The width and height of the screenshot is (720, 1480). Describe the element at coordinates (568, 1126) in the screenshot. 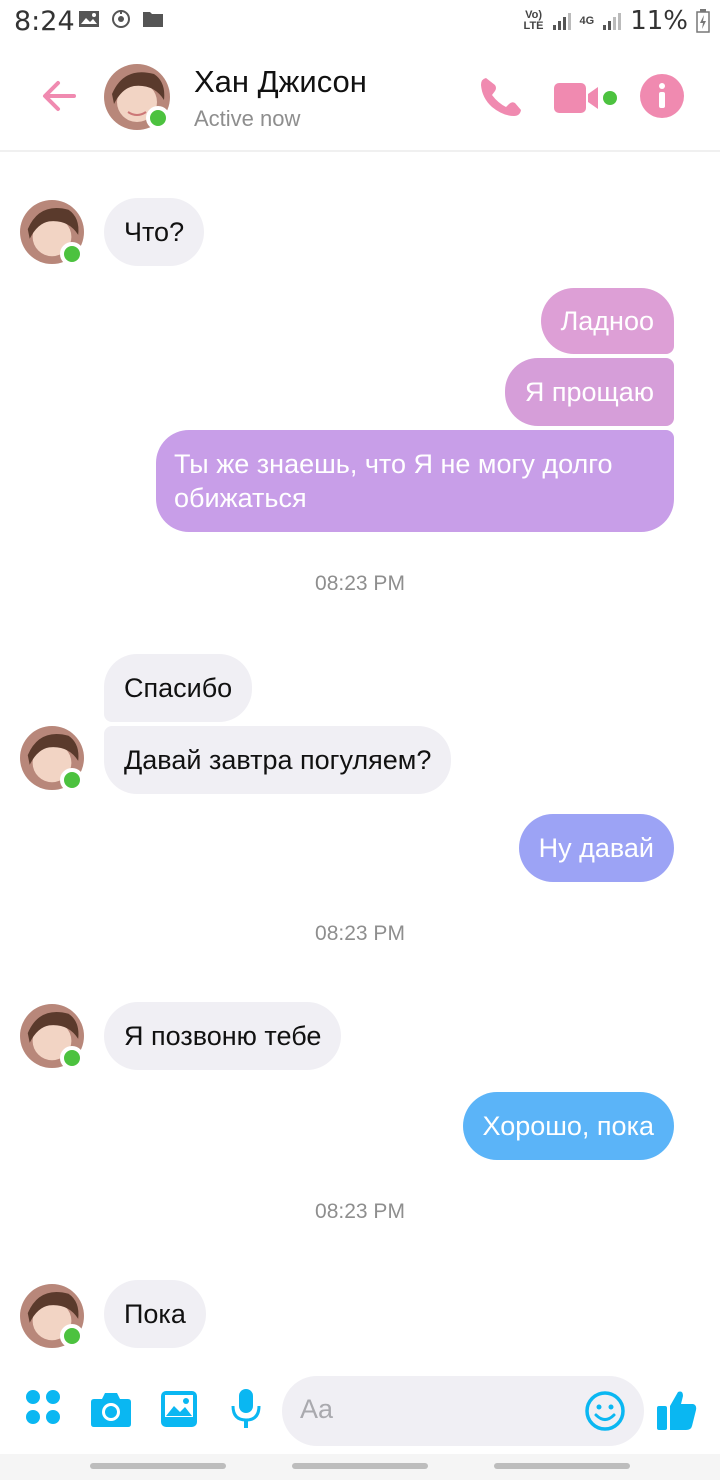

I see `message-bubble-outgoing: Хорошо, пока` at that location.